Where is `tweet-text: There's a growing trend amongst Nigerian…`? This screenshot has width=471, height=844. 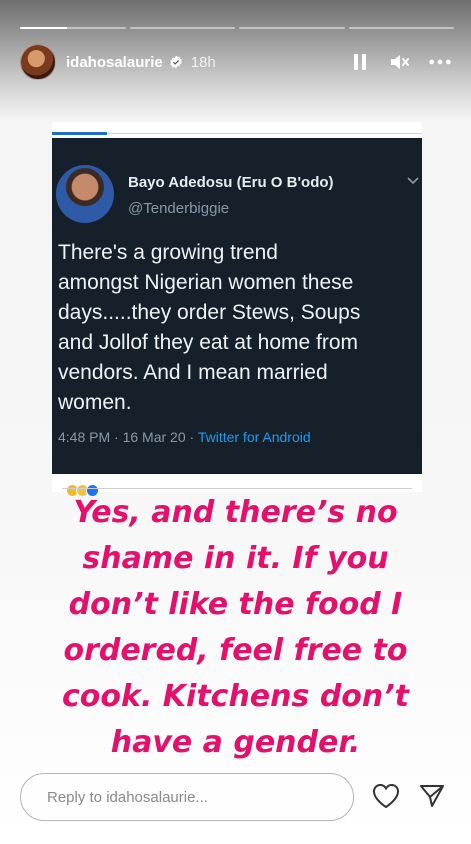
tweet-text: There's a growing trend amongst Nigerian… is located at coordinates (209, 327).